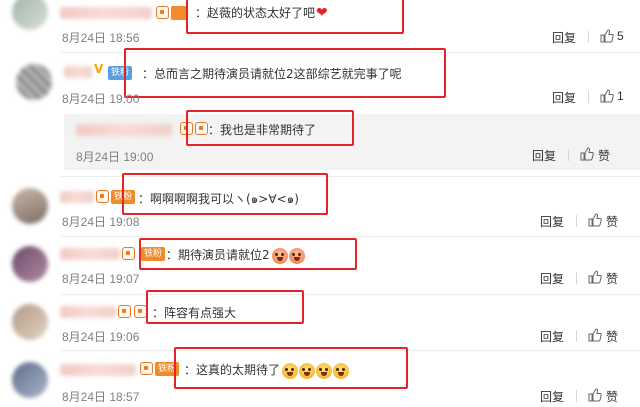 The image size is (640, 407). What do you see at coordinates (101, 397) in the screenshot?
I see `timestamp: 8月24日 18:57` at bounding box center [101, 397].